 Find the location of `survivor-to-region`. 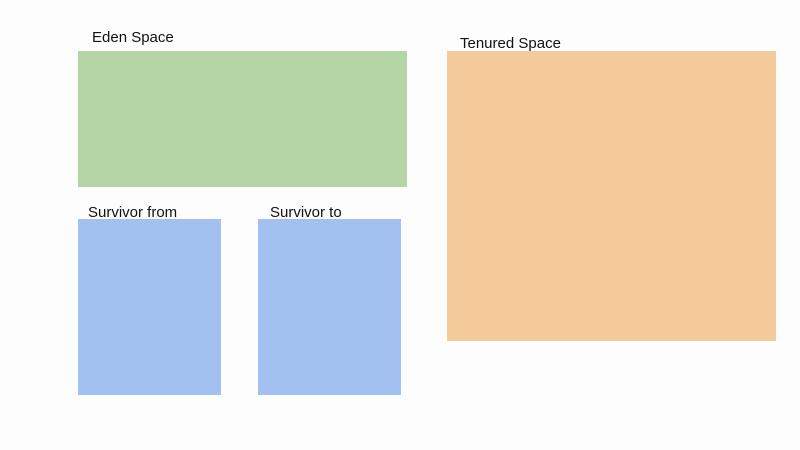

survivor-to-region is located at coordinates (329, 307).